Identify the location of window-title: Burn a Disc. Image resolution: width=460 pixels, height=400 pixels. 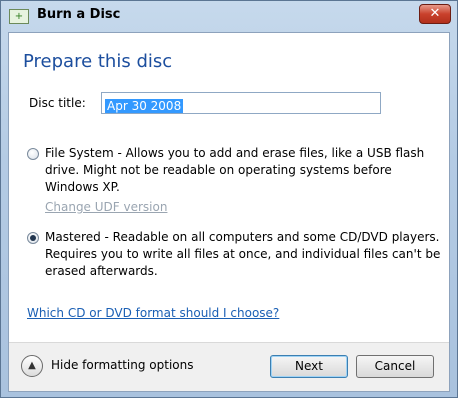
(79, 14).